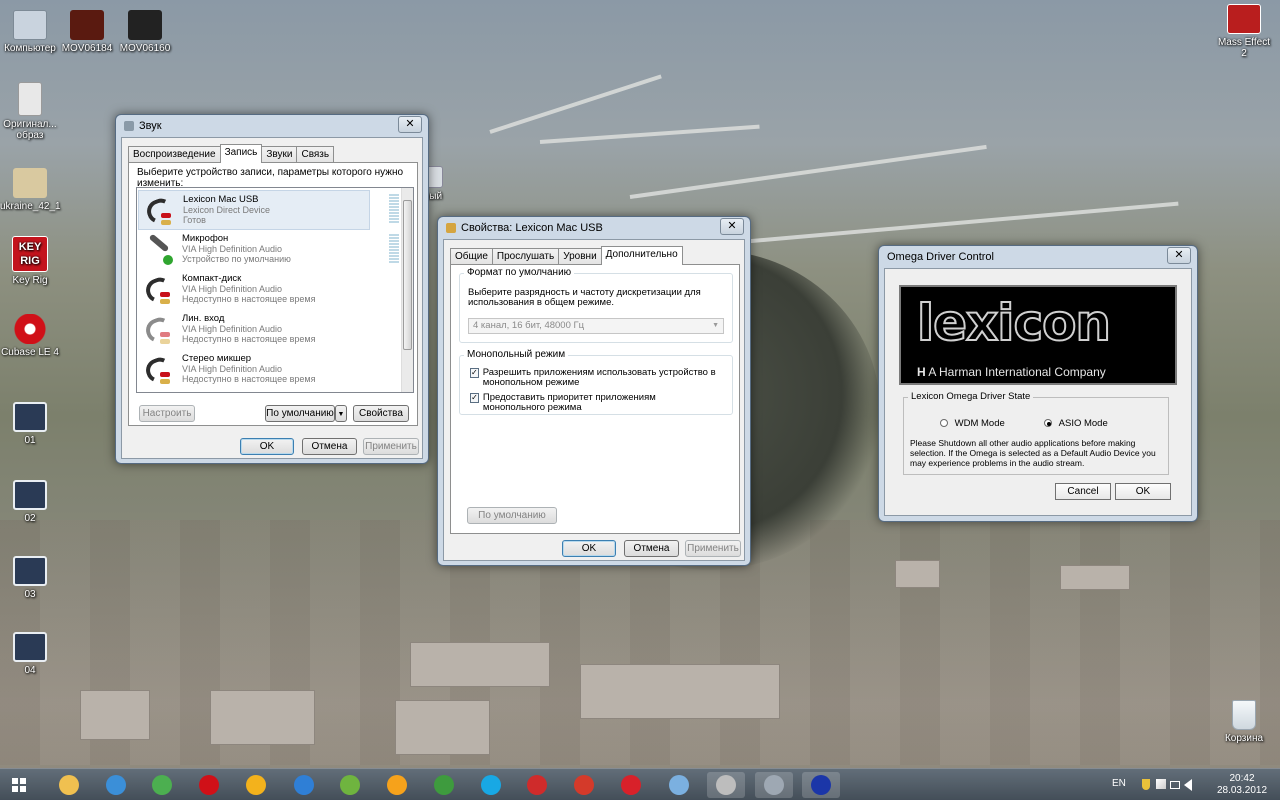 This screenshot has width=1280, height=800. I want to click on image-file-icon, so click(30, 183).